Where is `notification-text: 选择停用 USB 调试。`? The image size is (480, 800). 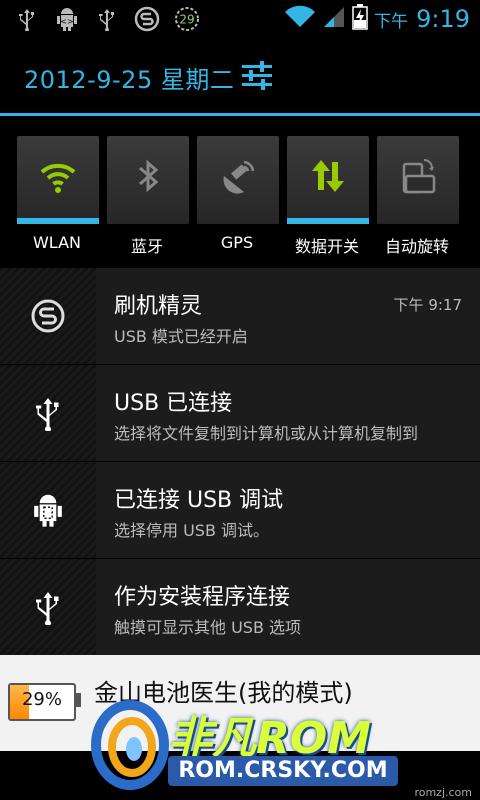
notification-text: 选择停用 USB 调试。 is located at coordinates (192, 530).